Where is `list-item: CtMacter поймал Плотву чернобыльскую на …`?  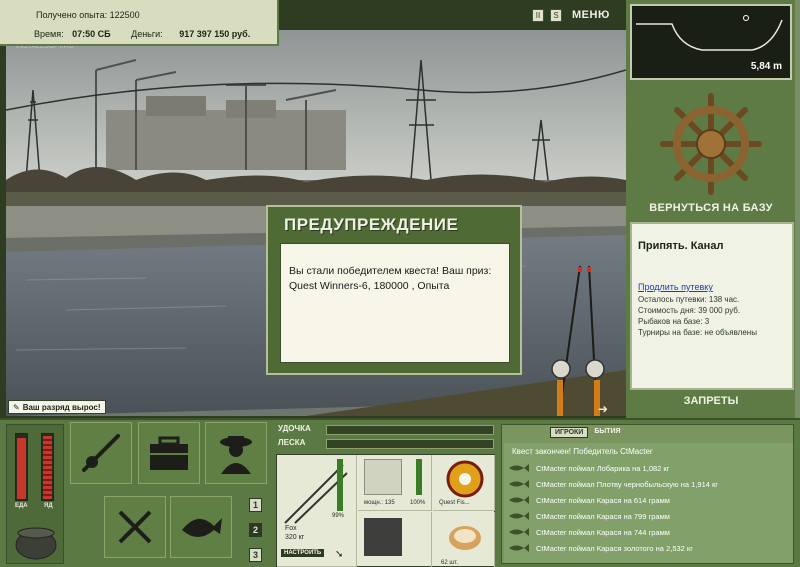
list-item: CtMacter поймал Плотву чернобыльскую на … is located at coordinates (650, 484).